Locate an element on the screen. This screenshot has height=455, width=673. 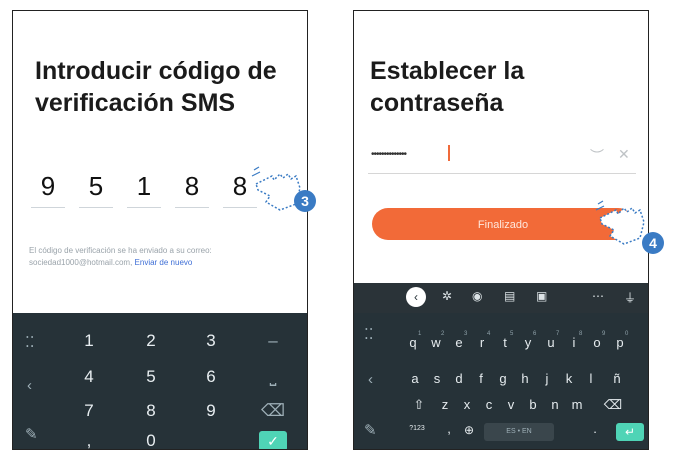
space-bar: ES • EN is located at coordinates (519, 432).